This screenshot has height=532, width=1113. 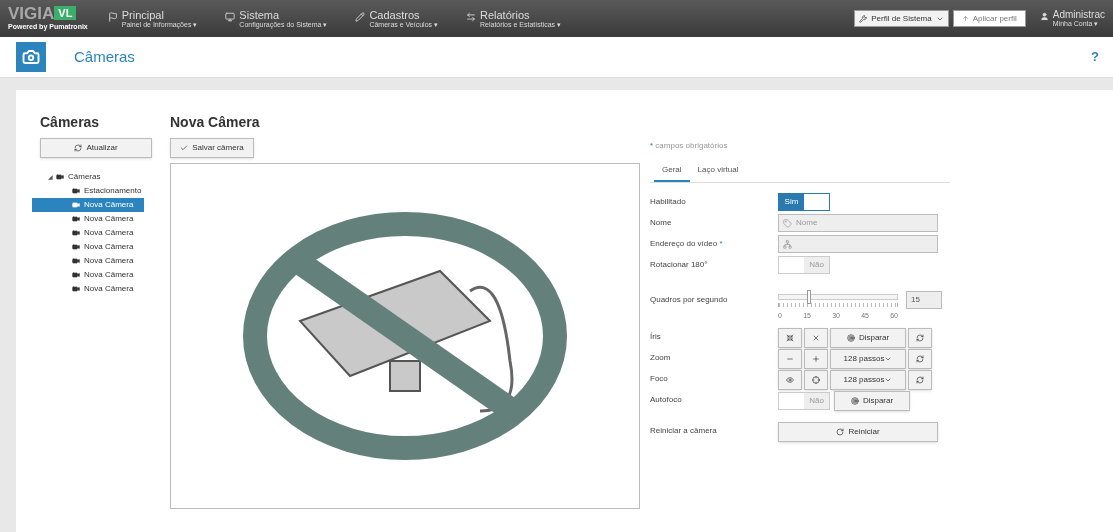 What do you see at coordinates (104, 56) in the screenshot?
I see `page-title: Câmeras` at bounding box center [104, 56].